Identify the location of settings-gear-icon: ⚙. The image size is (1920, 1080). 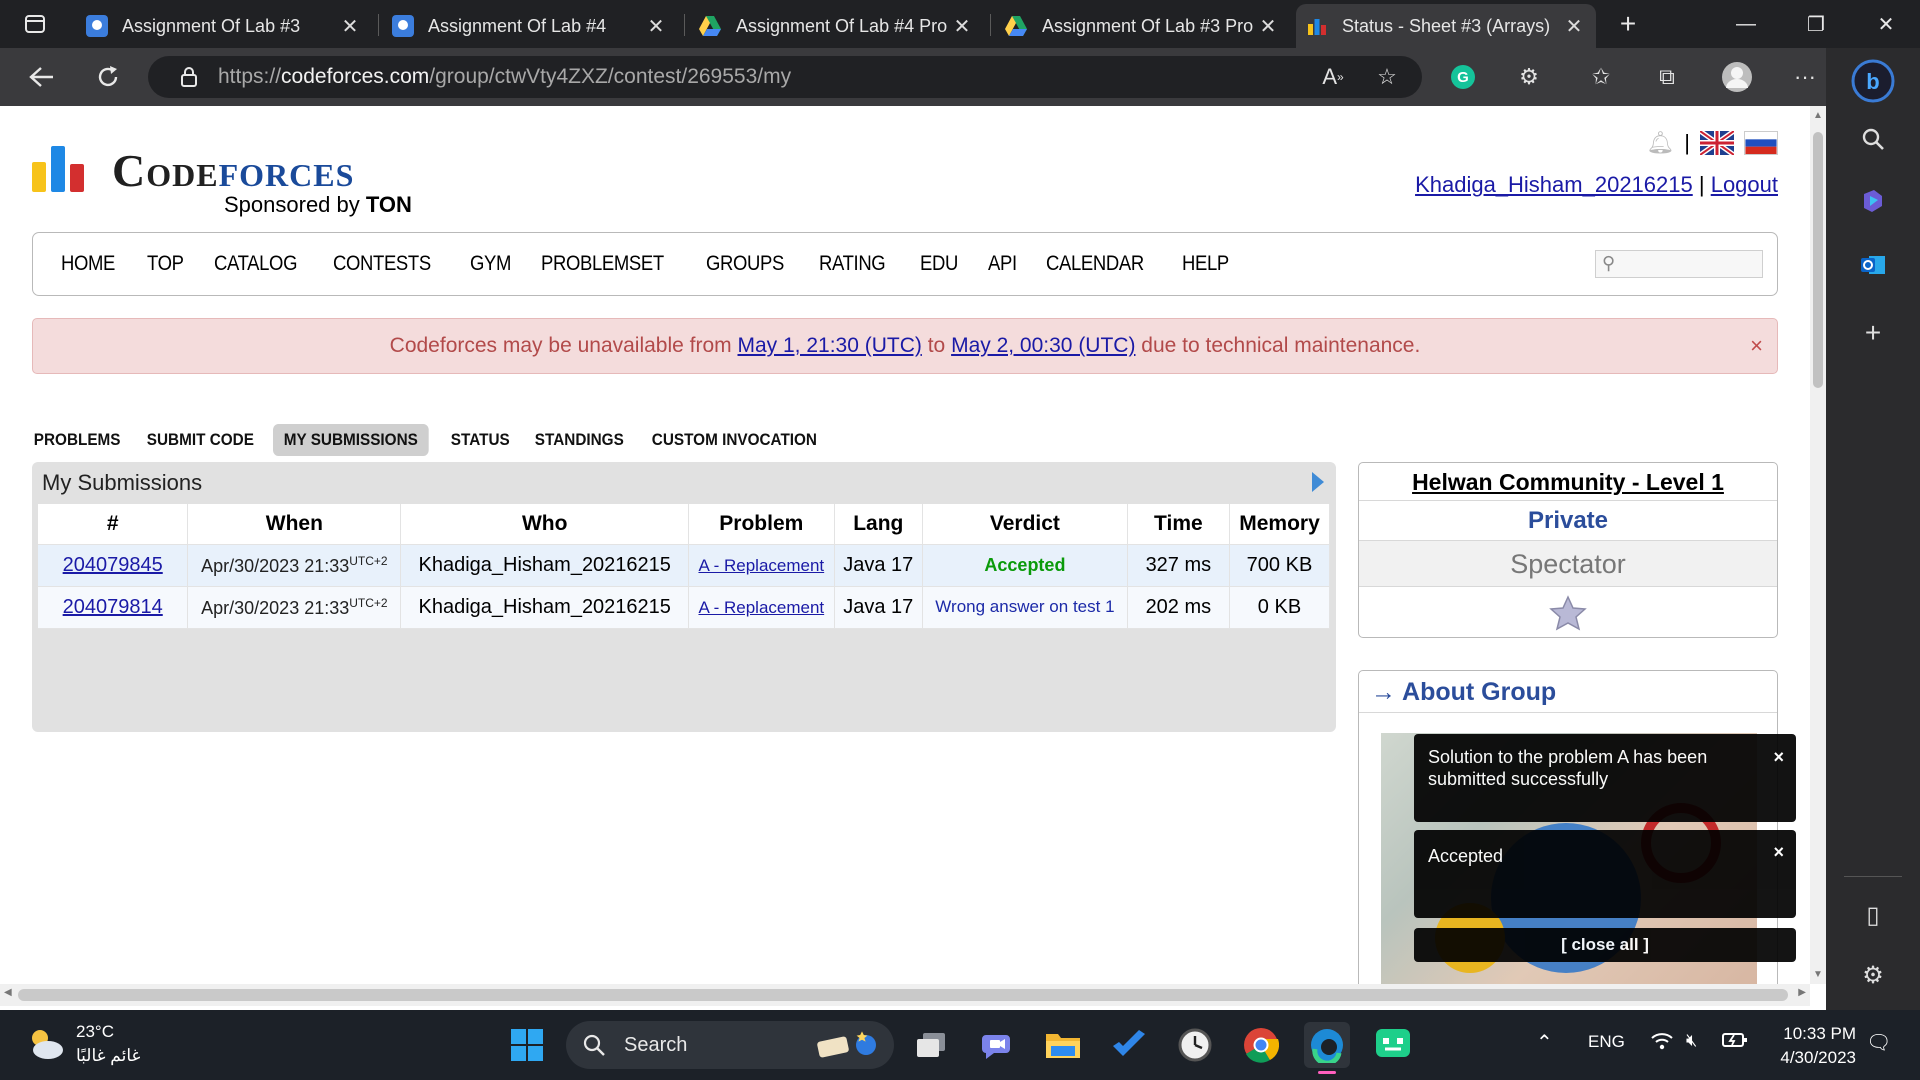
(1873, 975).